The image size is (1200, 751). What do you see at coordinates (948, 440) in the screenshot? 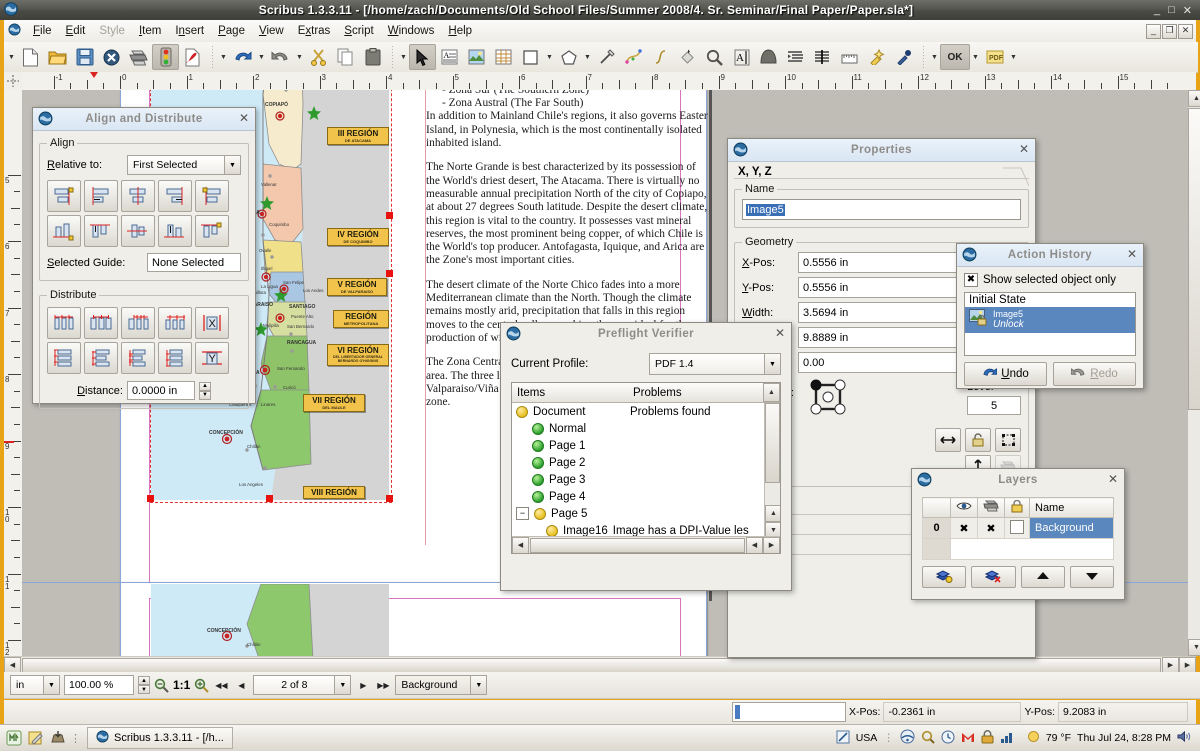
I see `flip-horizontal-icon` at bounding box center [948, 440].